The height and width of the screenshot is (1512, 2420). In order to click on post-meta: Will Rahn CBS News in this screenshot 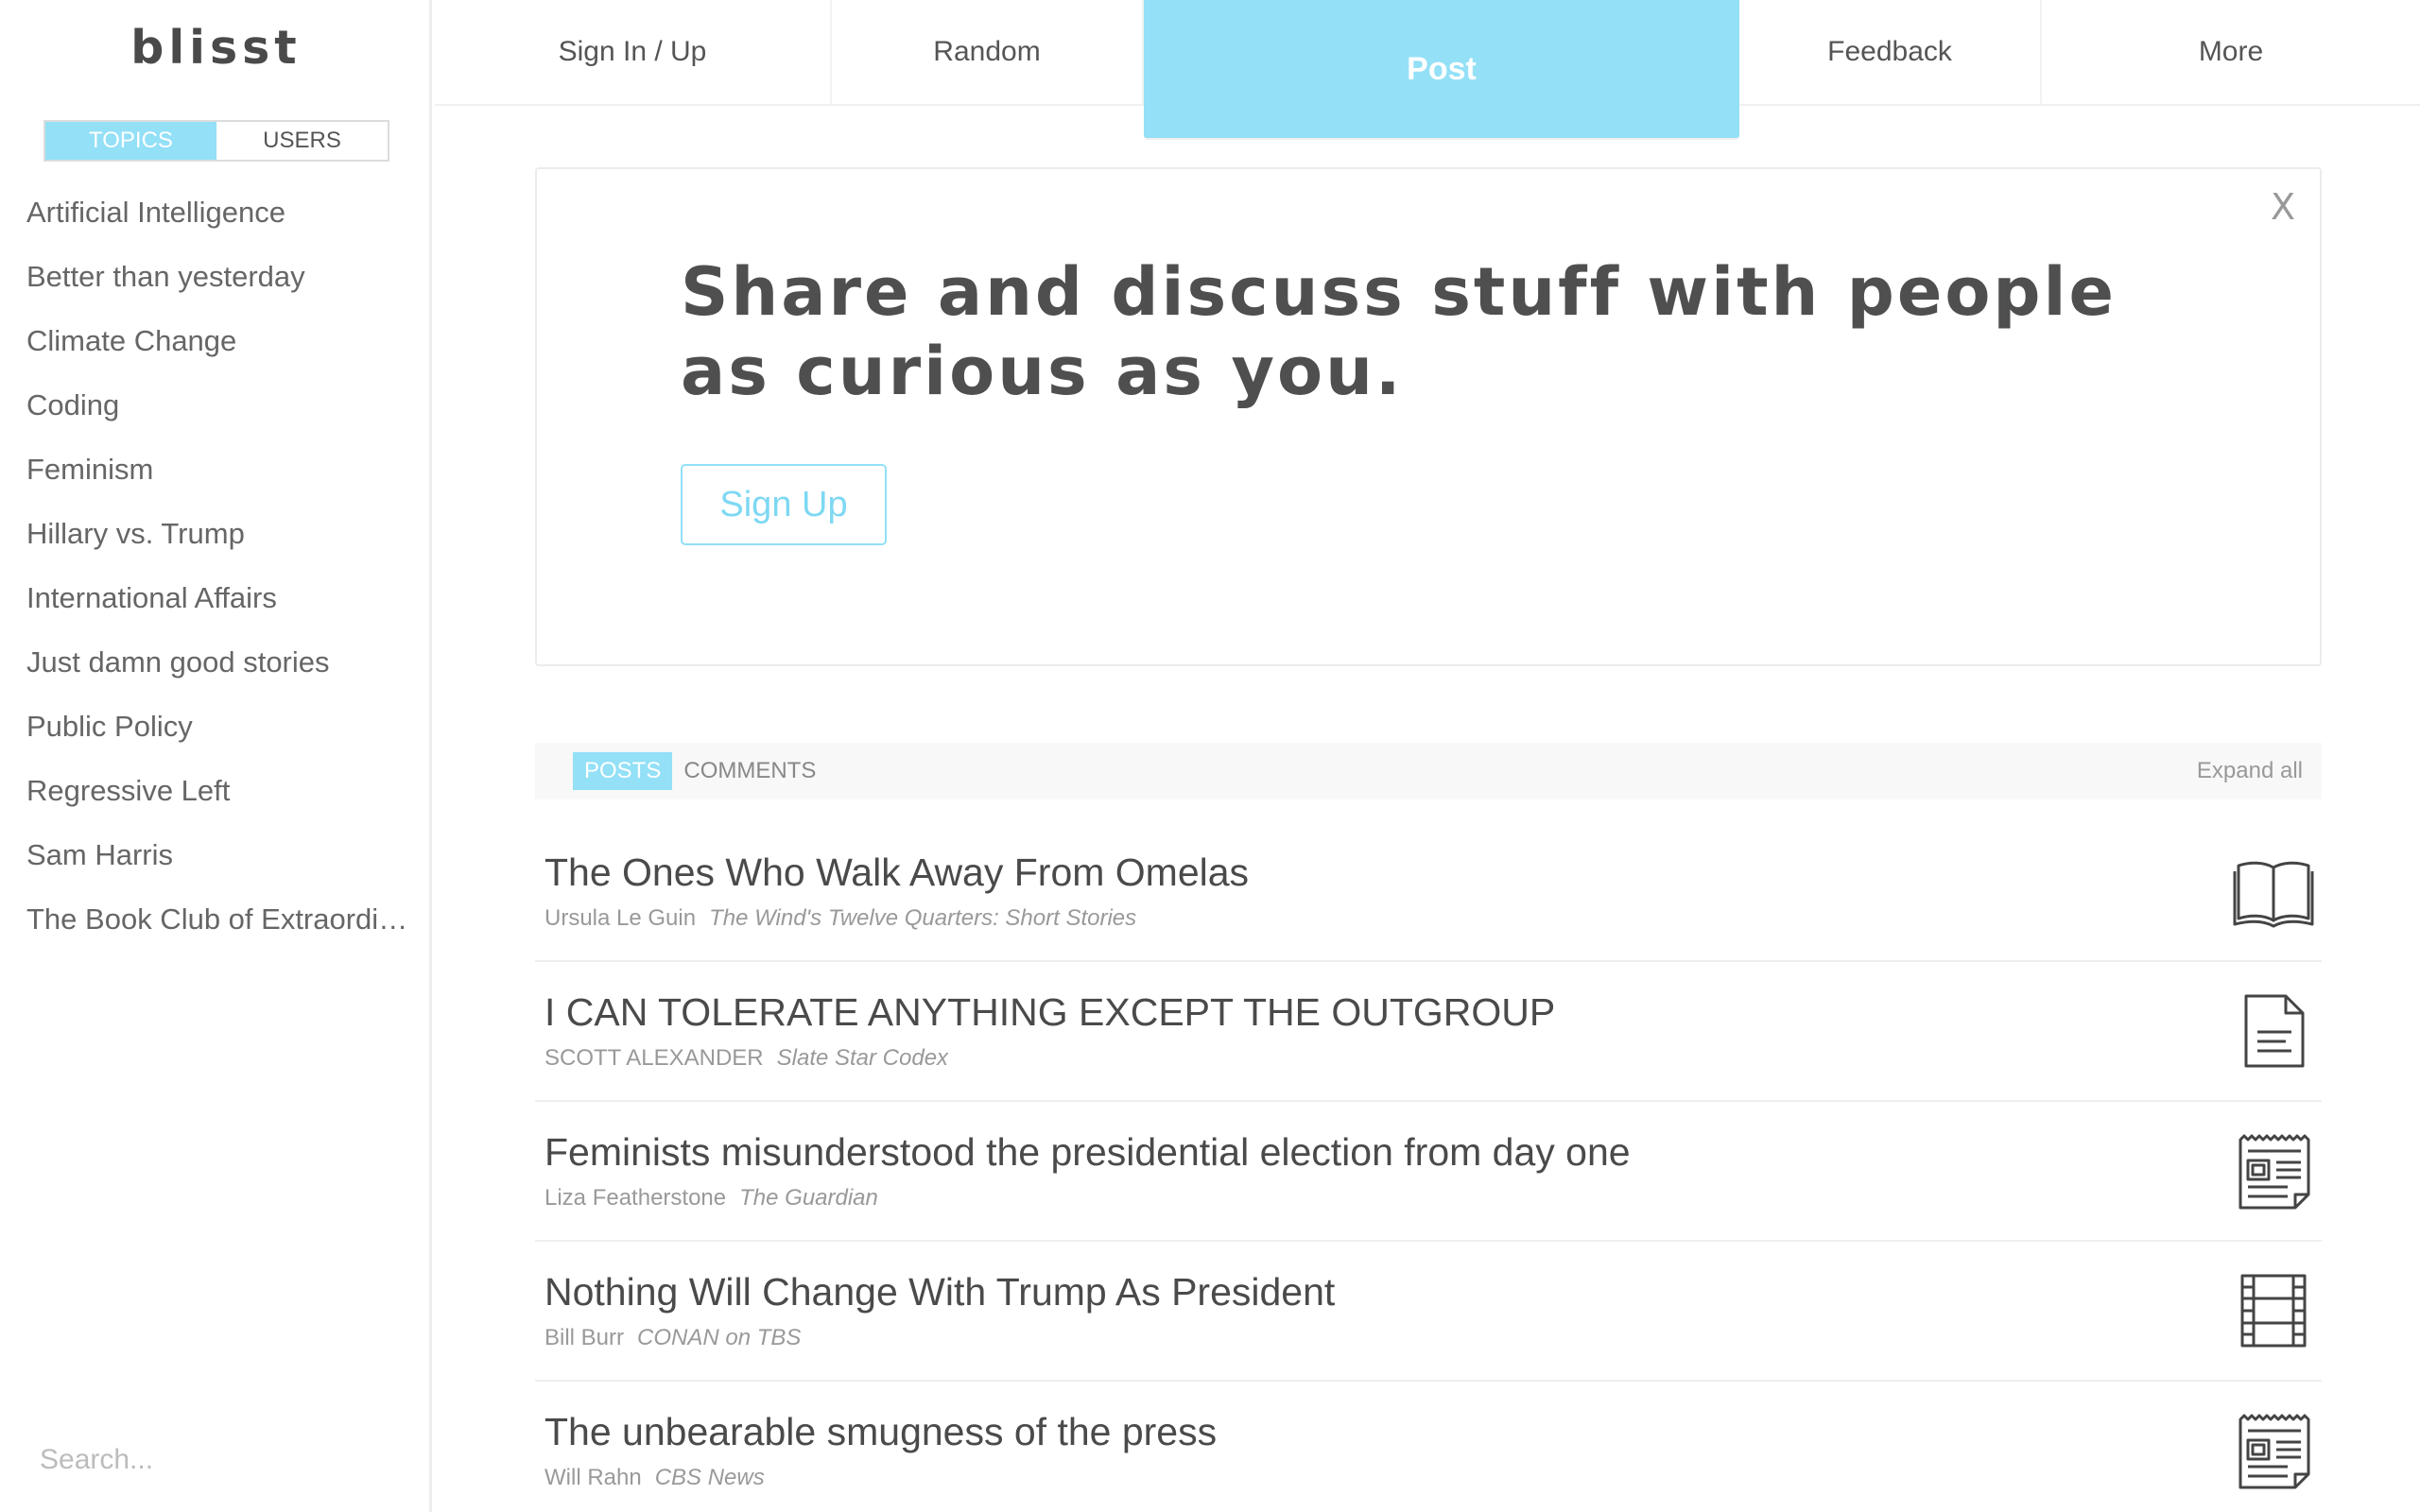, I will do `click(654, 1478)`.